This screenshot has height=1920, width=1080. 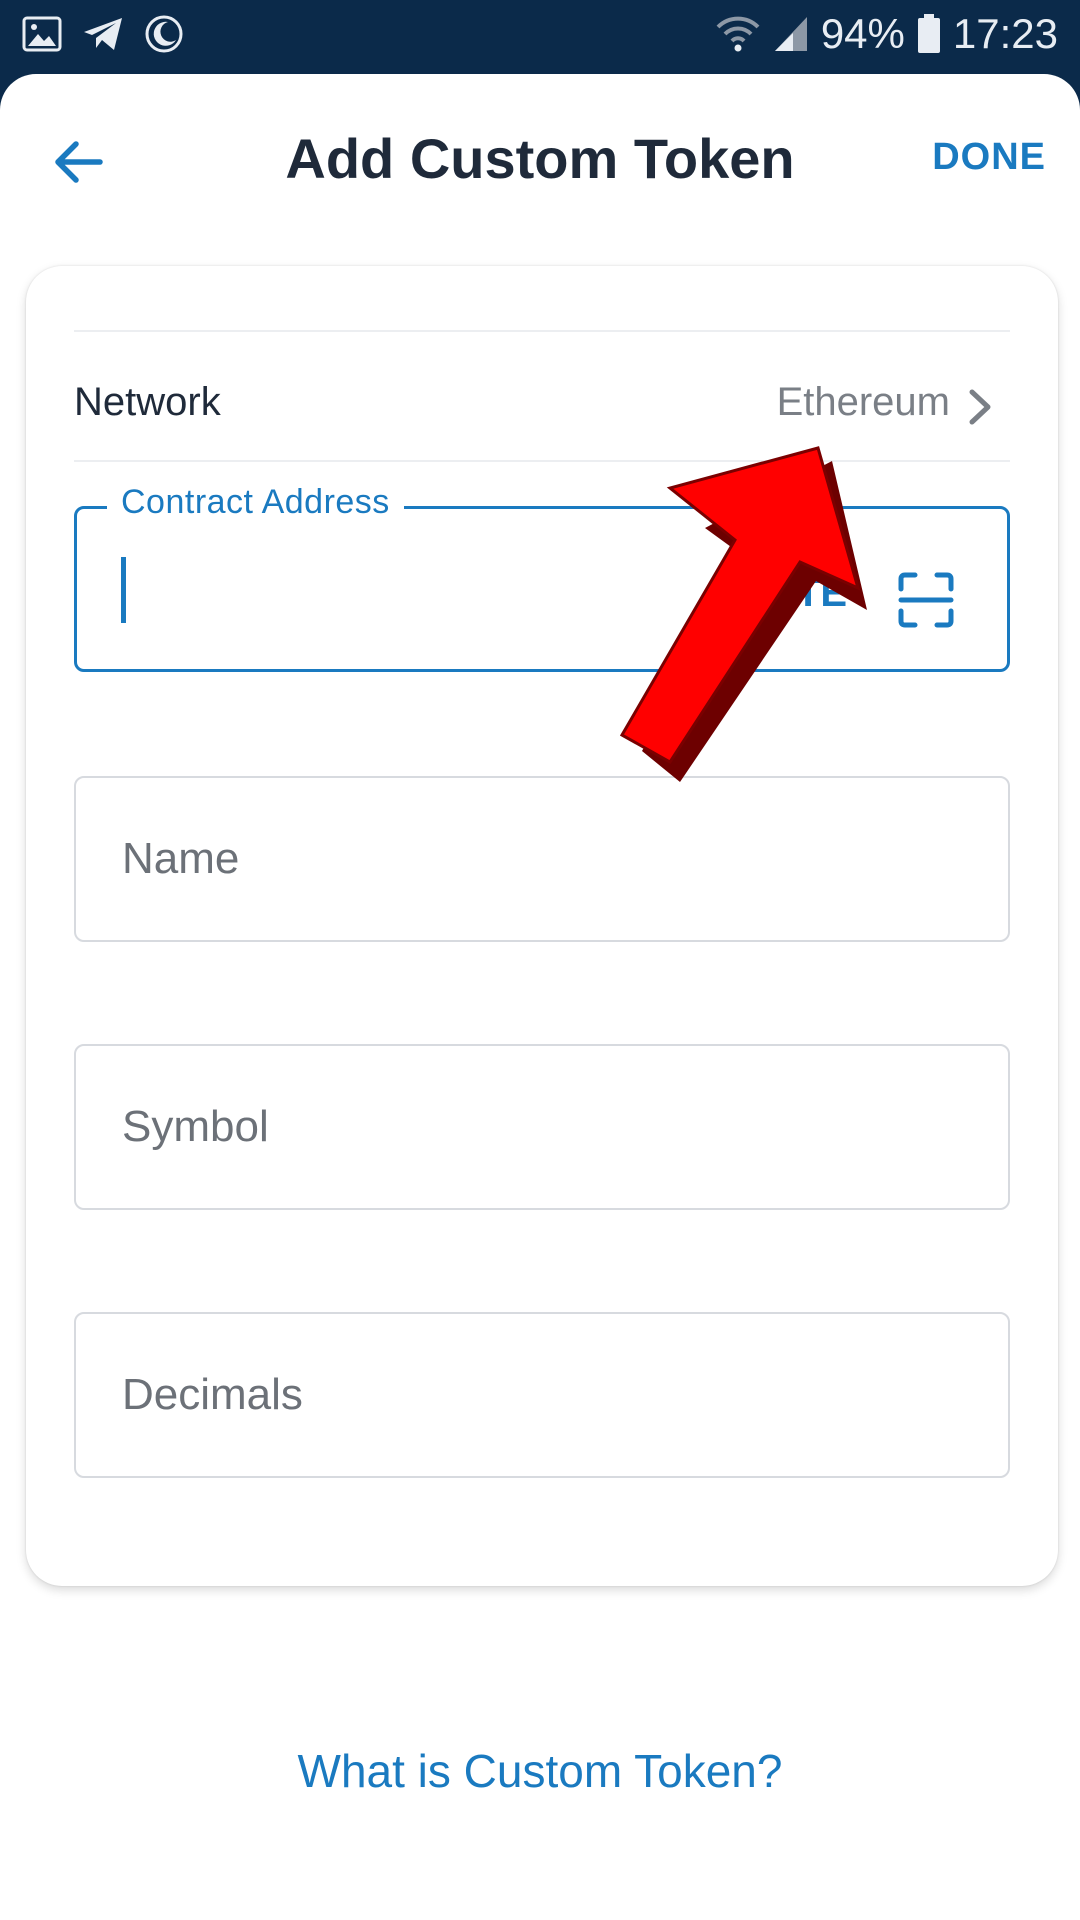 What do you see at coordinates (542, 577) in the screenshot?
I see `contract-address-field: Contract Address PASTE` at bounding box center [542, 577].